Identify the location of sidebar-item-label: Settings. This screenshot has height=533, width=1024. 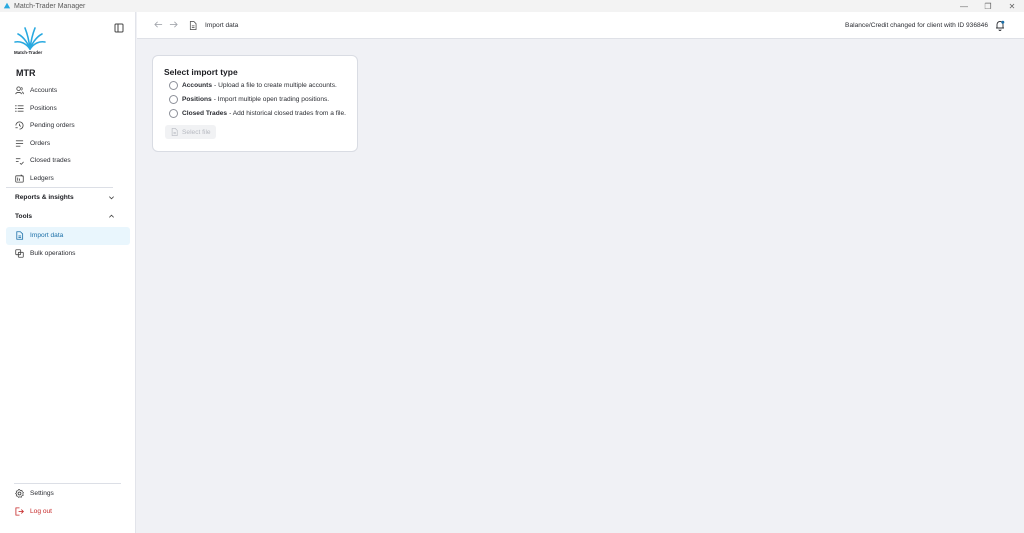
(42, 494).